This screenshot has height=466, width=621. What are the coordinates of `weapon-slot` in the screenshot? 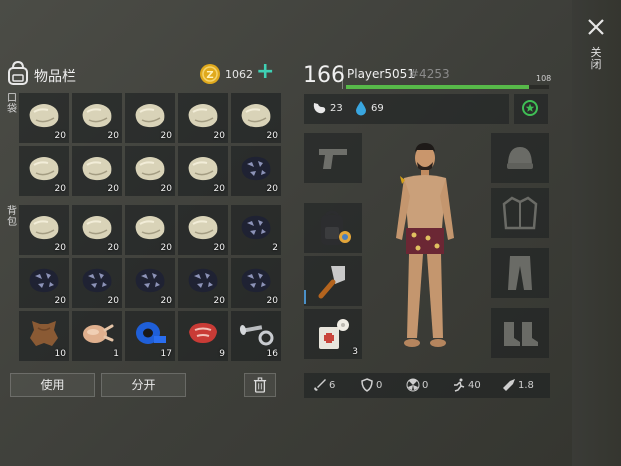 It's located at (333, 158).